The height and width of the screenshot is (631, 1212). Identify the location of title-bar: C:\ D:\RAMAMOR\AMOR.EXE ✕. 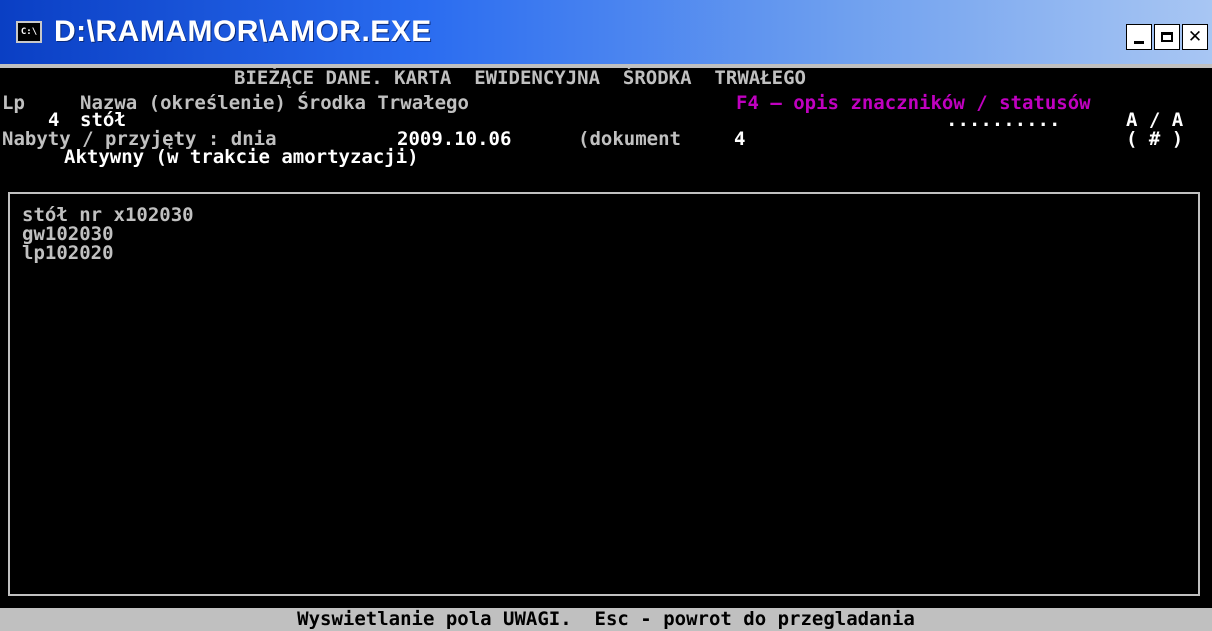
(606, 32).